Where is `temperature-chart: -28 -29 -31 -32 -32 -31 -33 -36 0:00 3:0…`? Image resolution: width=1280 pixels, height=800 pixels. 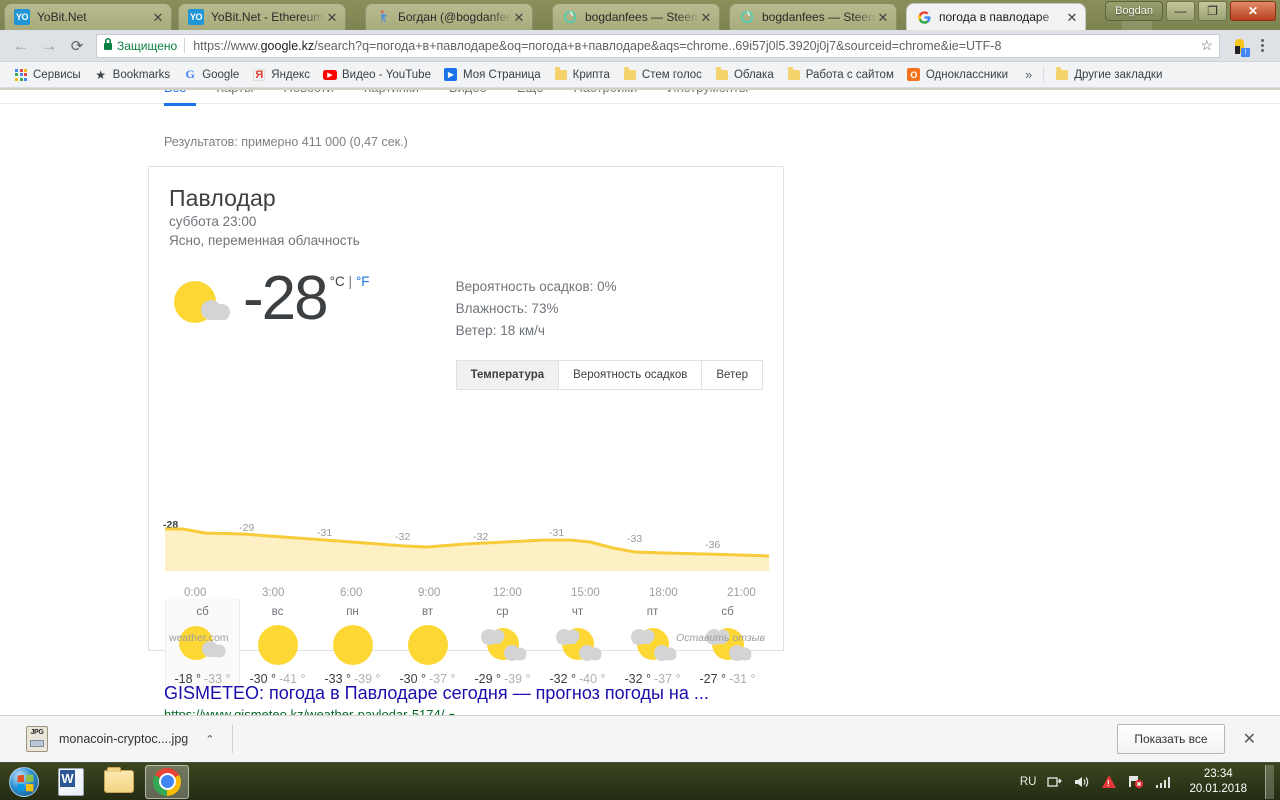
temperature-chart: -28 -29 -31 -32 -32 -31 -33 -36 0:00 3:0… is located at coordinates (467, 554).